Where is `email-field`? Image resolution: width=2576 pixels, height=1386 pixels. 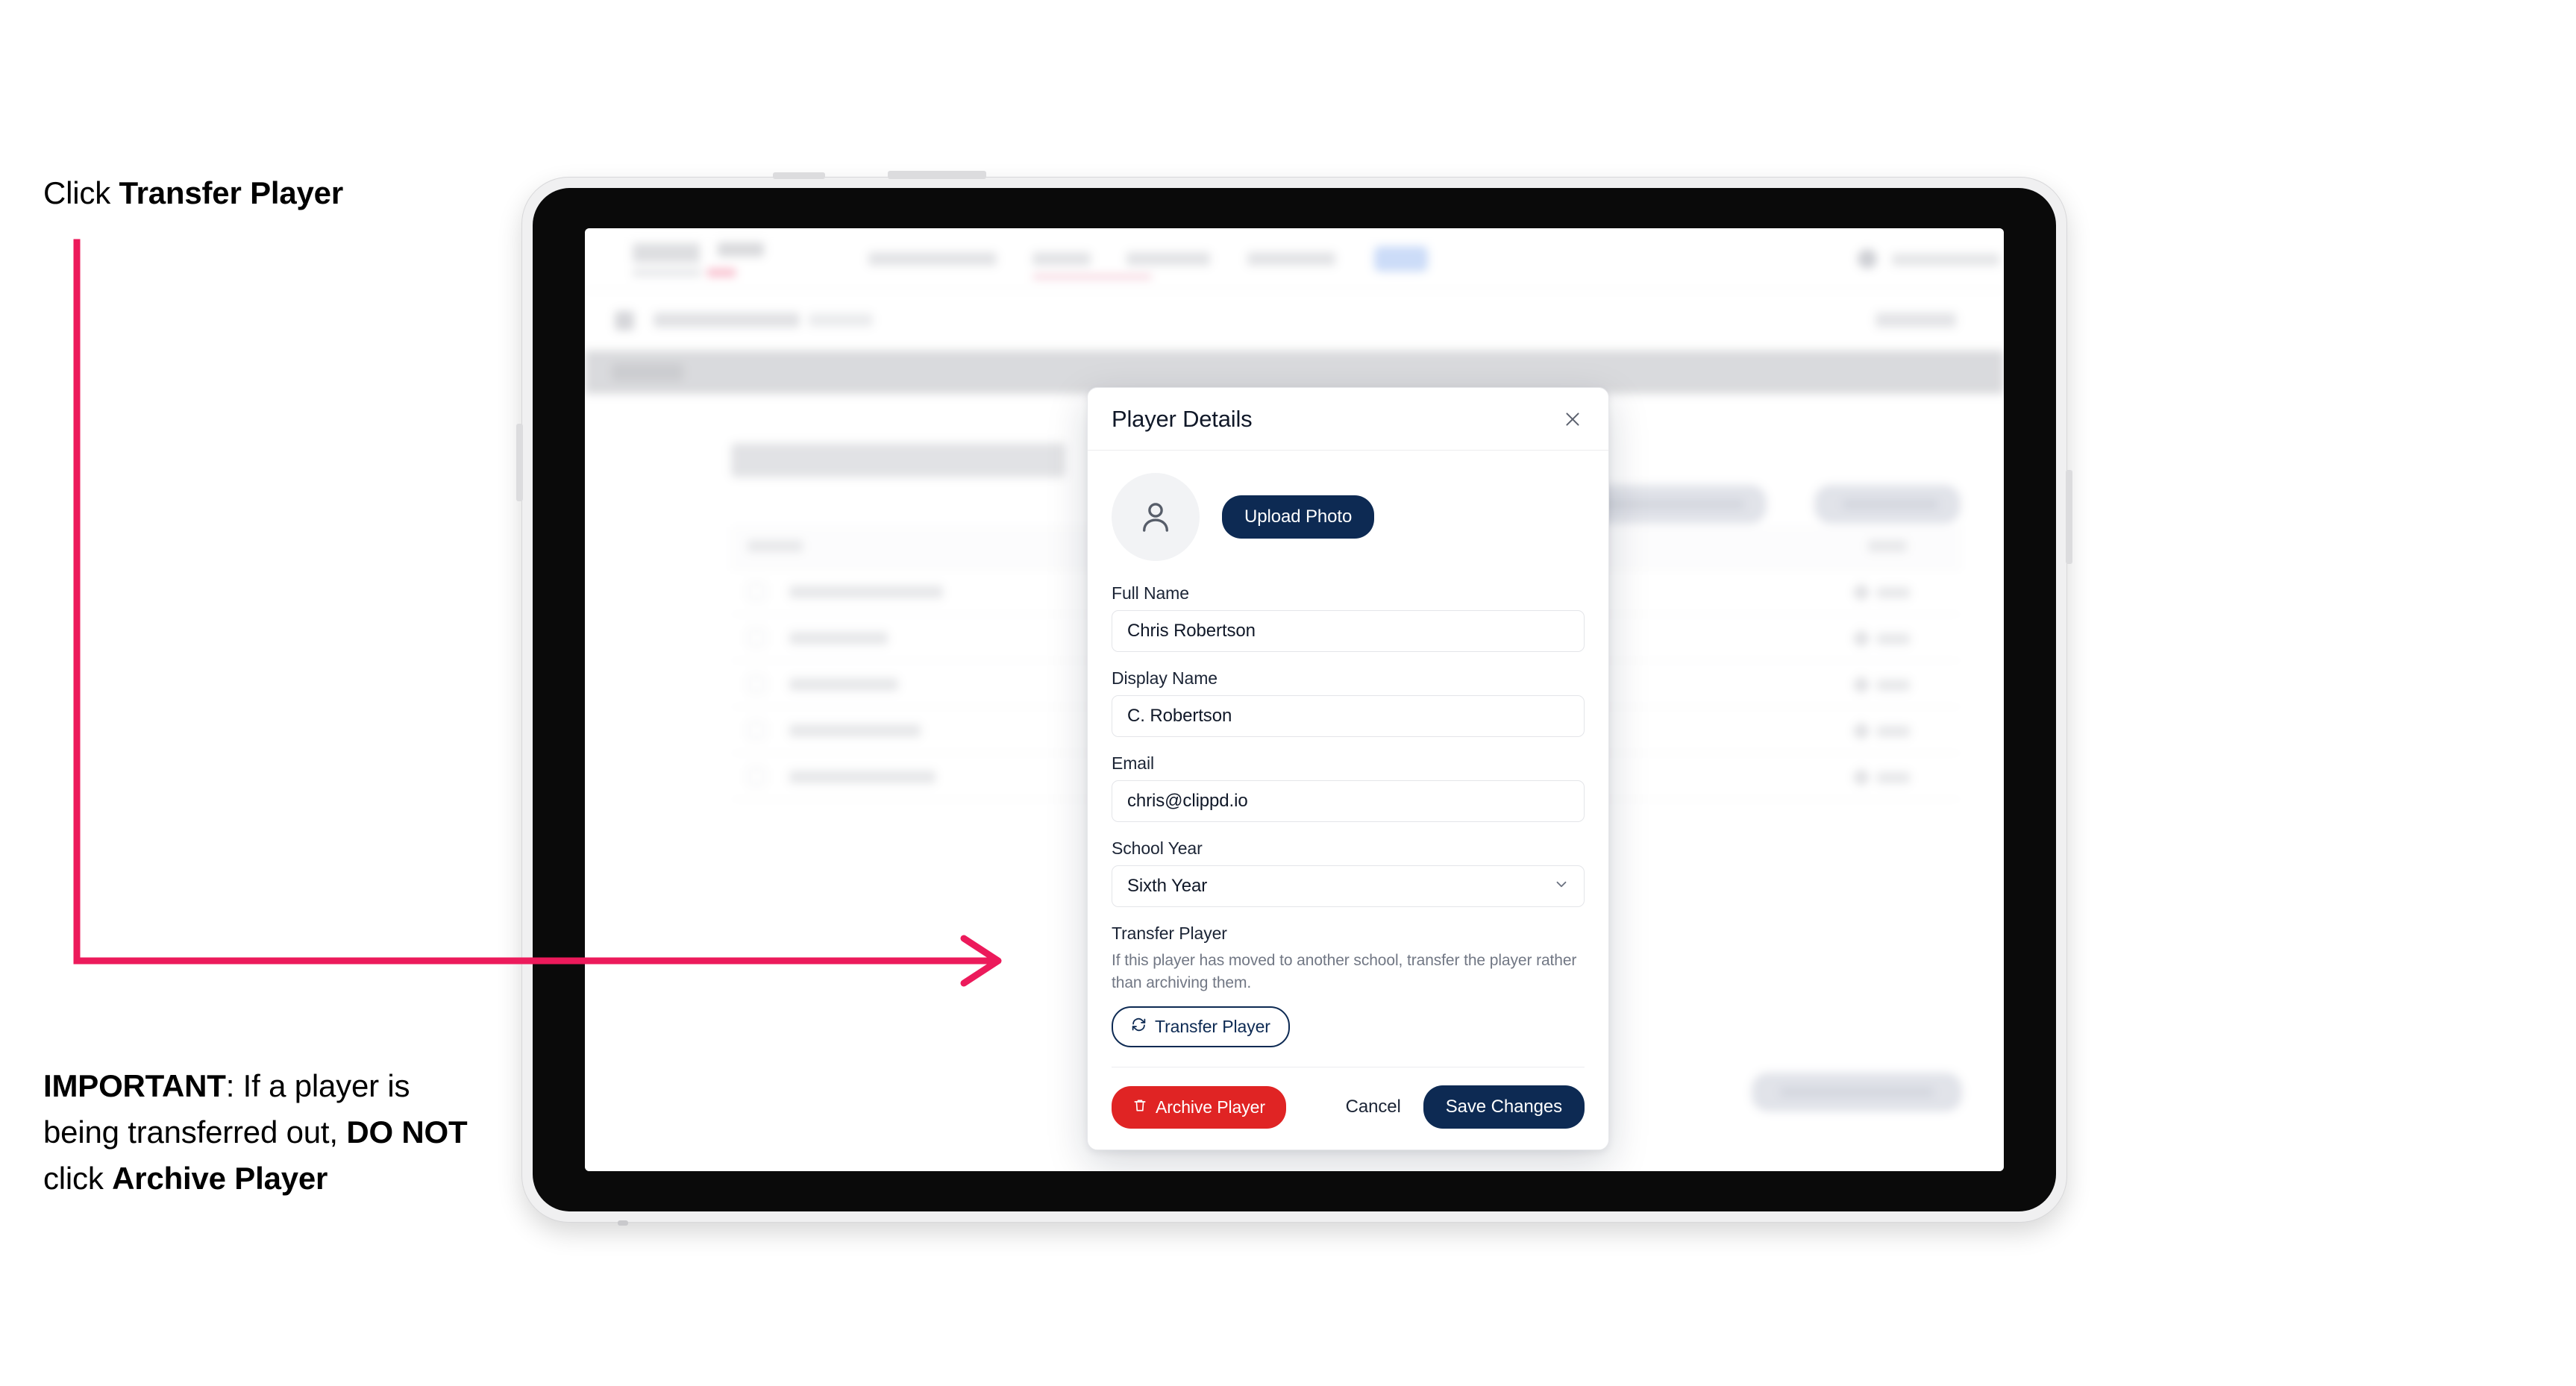 email-field is located at coordinates (1348, 801).